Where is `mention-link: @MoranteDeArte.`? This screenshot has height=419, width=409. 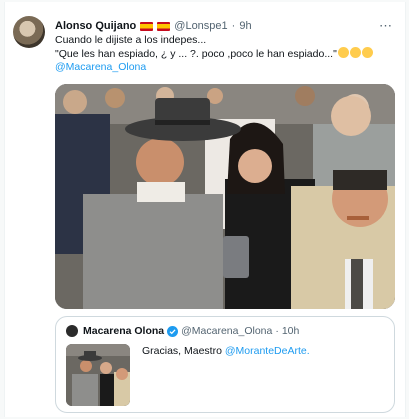
mention-link: @MoranteDeArte. is located at coordinates (267, 351).